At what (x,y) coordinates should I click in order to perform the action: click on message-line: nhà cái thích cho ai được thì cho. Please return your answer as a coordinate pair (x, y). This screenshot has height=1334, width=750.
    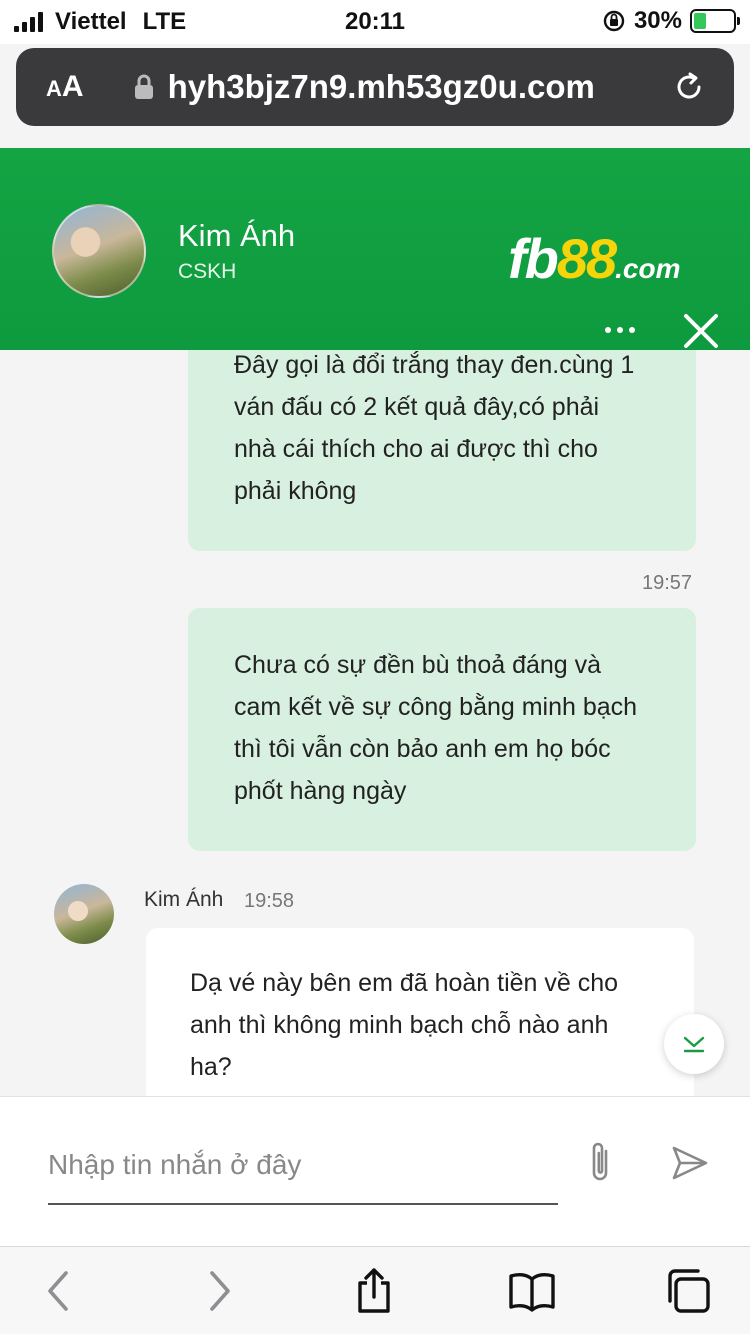
    Looking at the image, I should click on (416, 449).